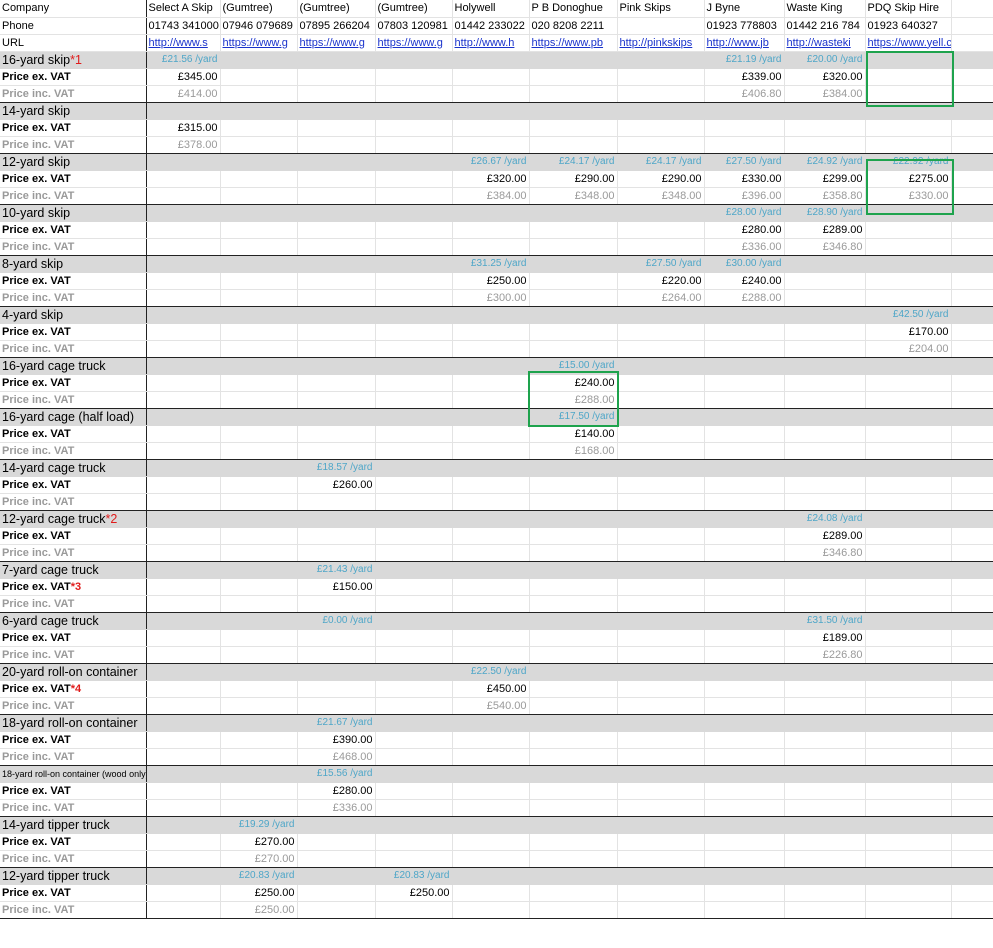 Image resolution: width=993 pixels, height=948 pixels. What do you see at coordinates (73, 417) in the screenshot?
I see `section-title-cell: 16-yard cage (half load)` at bounding box center [73, 417].